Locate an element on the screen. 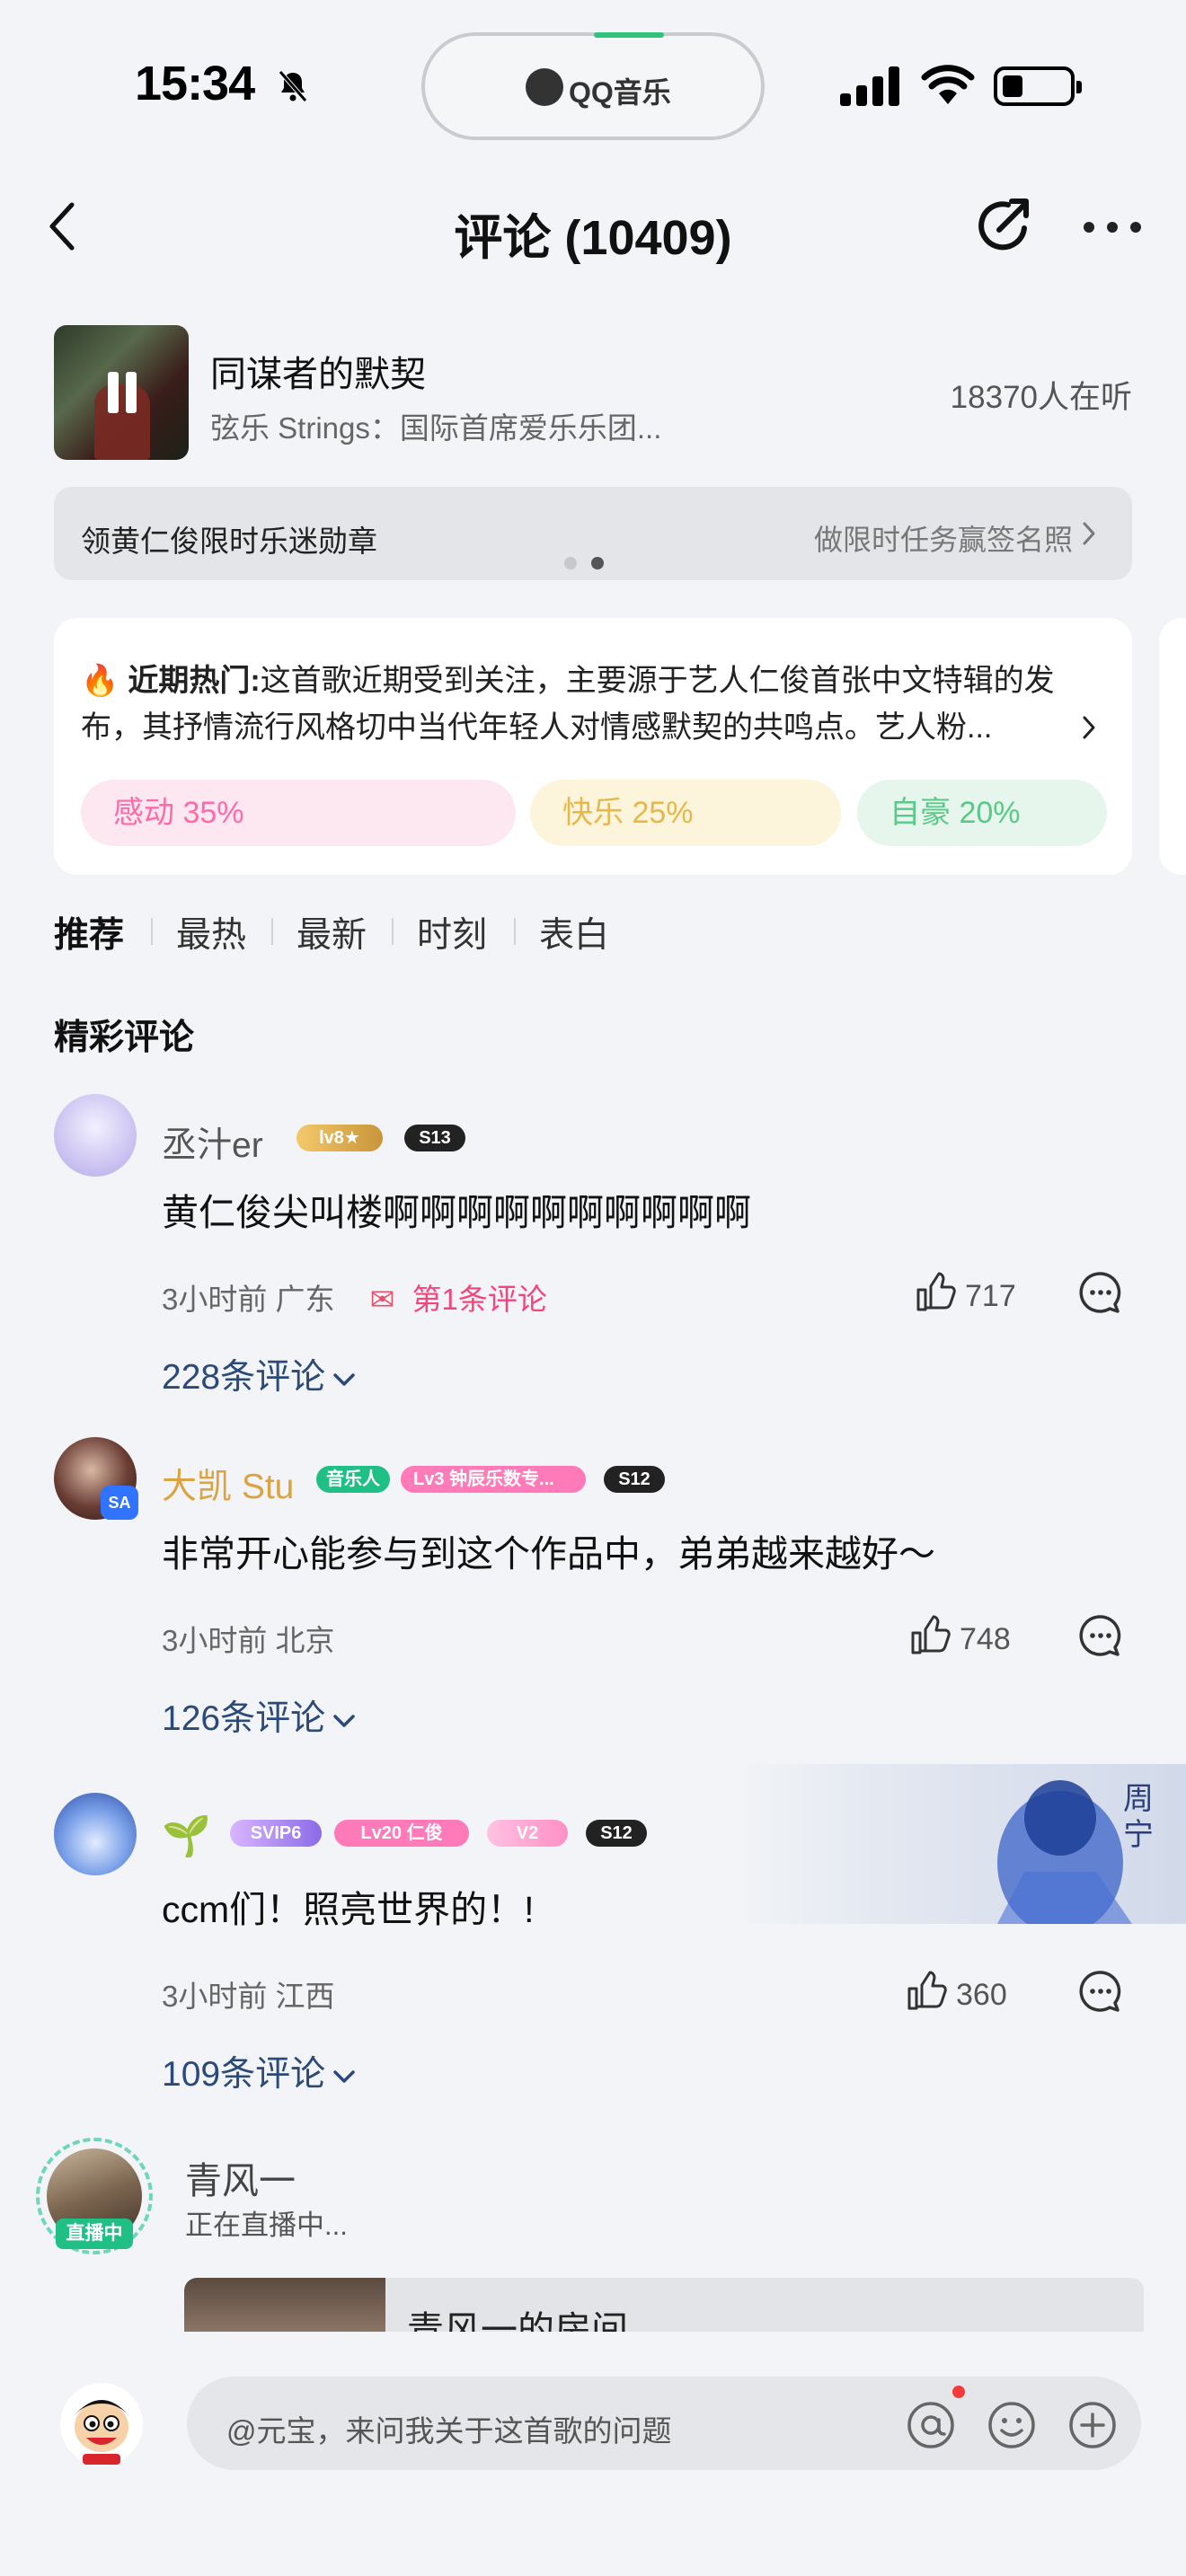  verified-icon: SA is located at coordinates (119, 1503).